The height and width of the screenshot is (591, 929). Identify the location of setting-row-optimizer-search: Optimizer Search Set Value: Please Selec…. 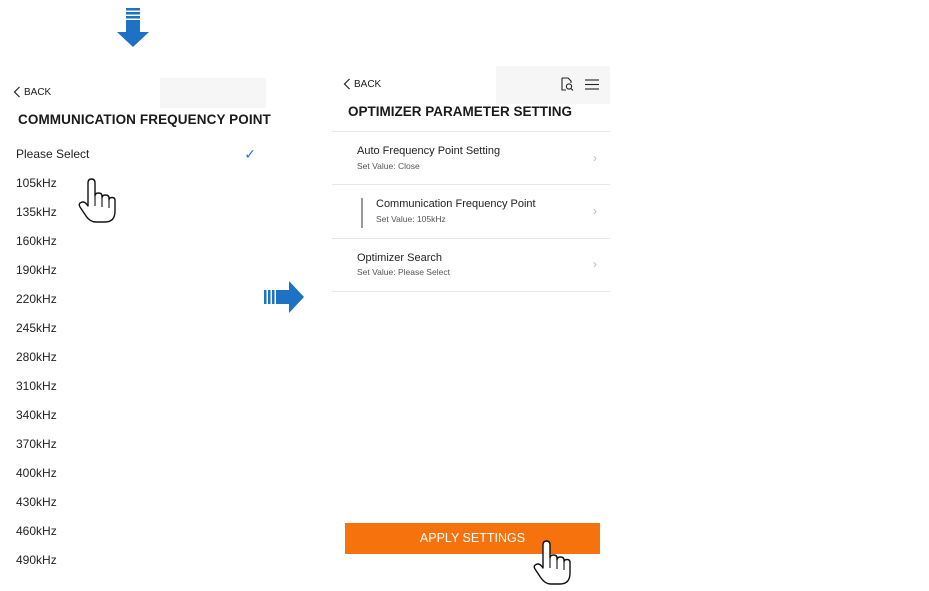
(471, 265).